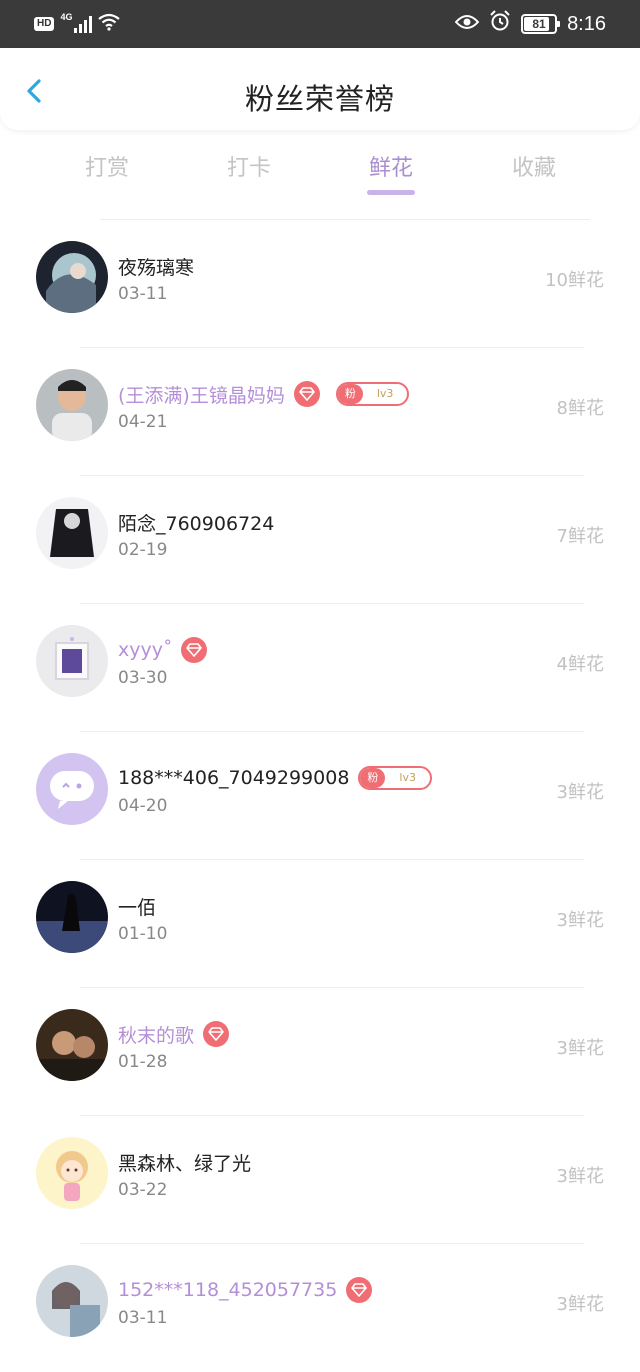  Describe the element at coordinates (320, 284) in the screenshot. I see `list-item: 夜殇璃寒 03-11 10鲜花` at that location.